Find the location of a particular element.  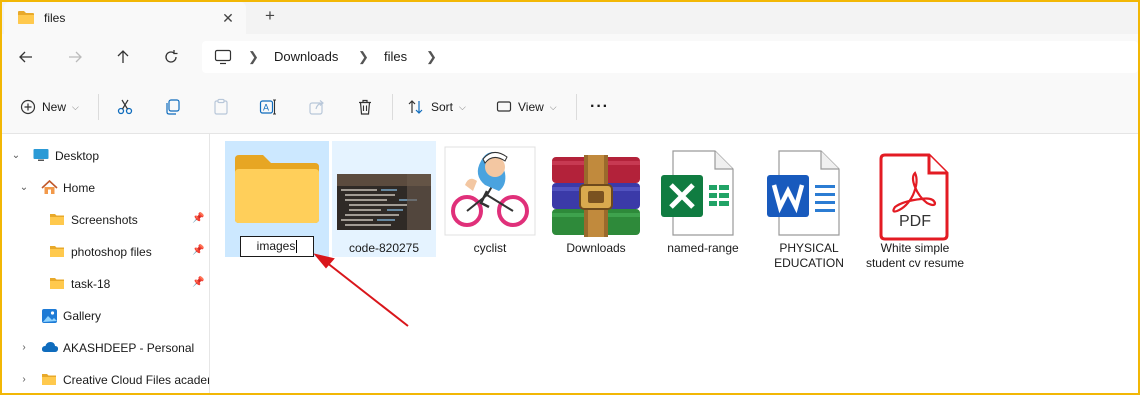

copy-button is located at coordinates (173, 107).